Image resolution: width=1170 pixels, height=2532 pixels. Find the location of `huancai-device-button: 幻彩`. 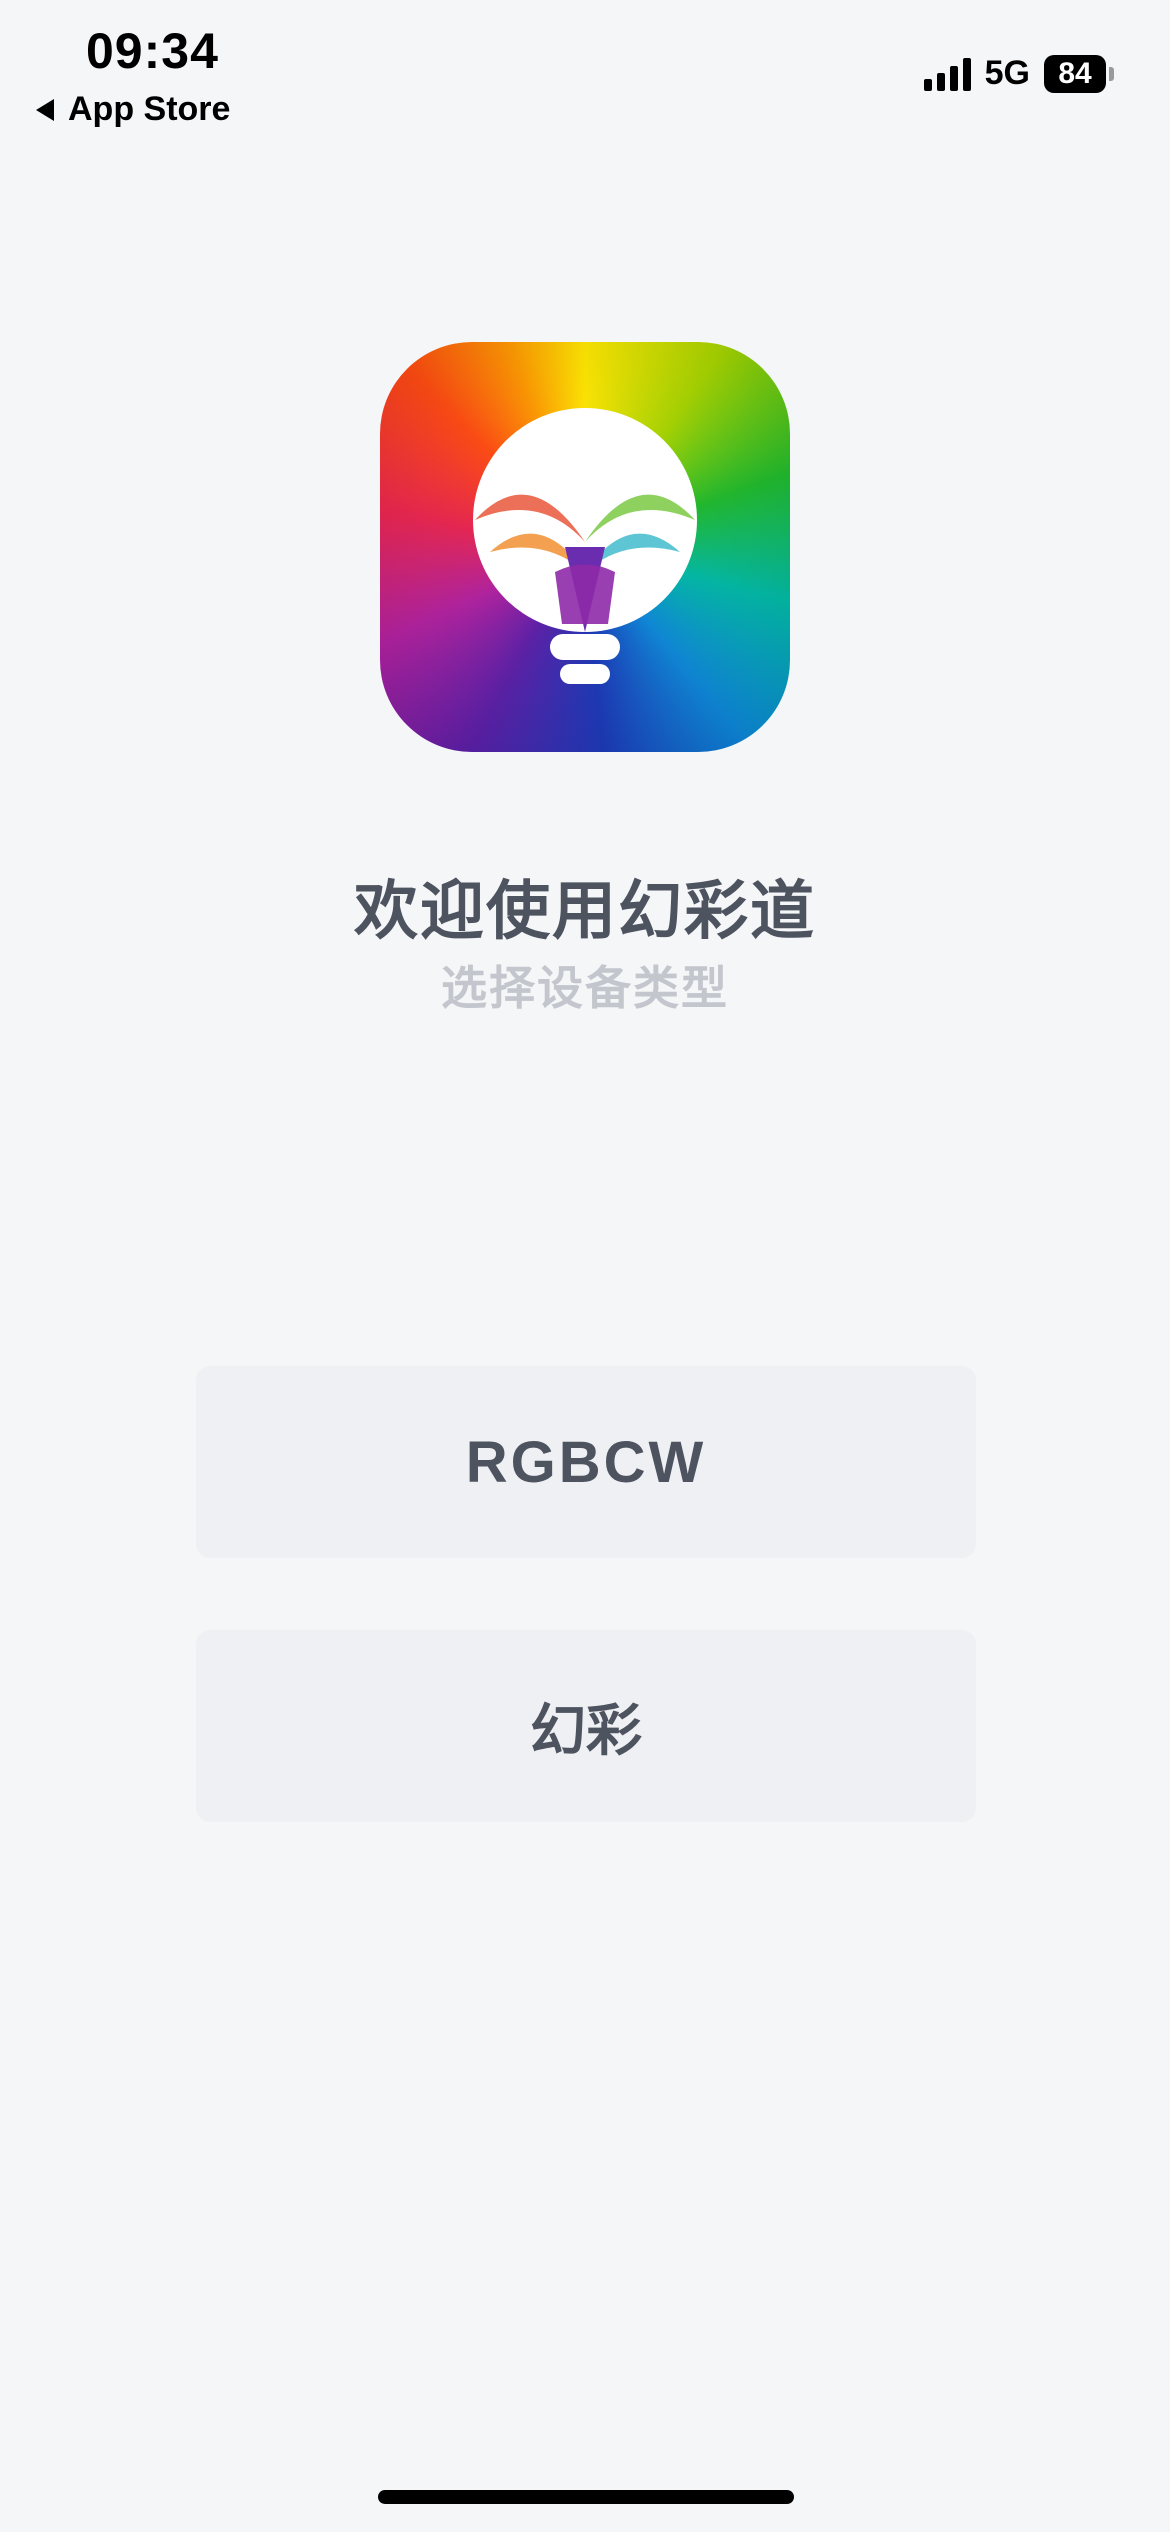

huancai-device-button: 幻彩 is located at coordinates (586, 1726).